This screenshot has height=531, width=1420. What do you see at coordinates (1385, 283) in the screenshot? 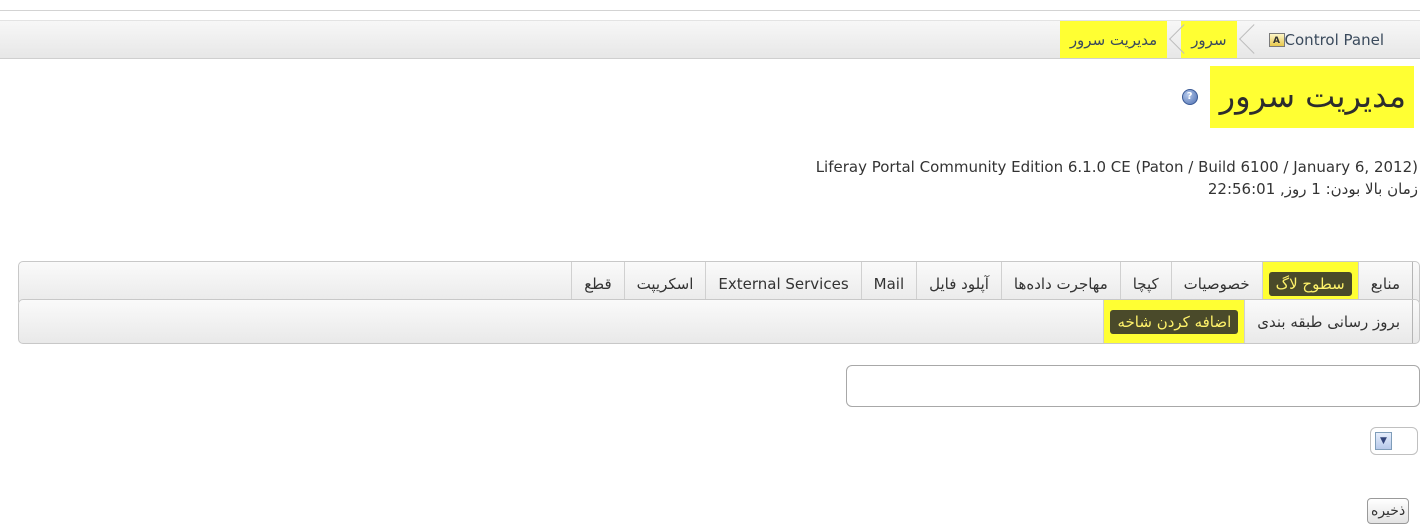
I see `tab-label: منابع` at bounding box center [1385, 283].